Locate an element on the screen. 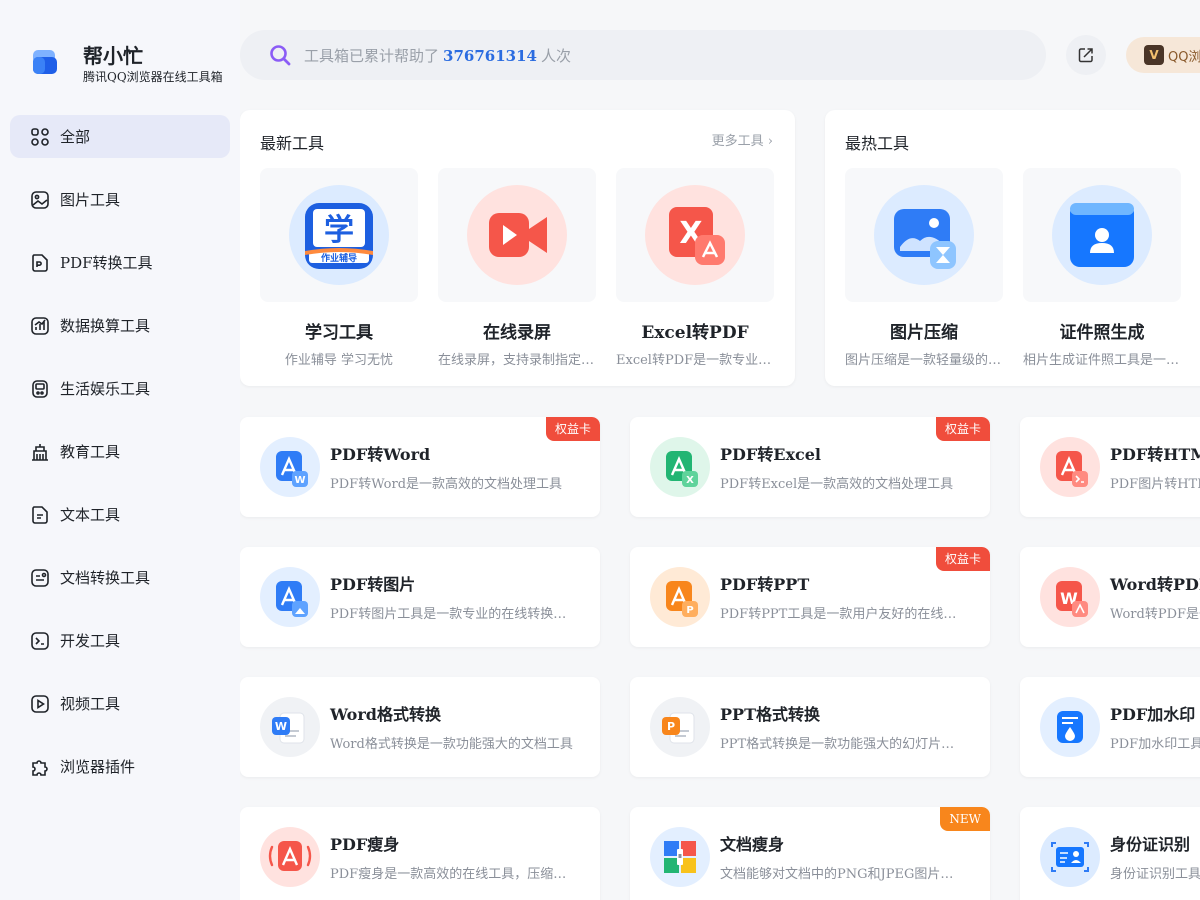  tool-card-desc: PPT格式转换是一款功能强大的幻灯片工具 is located at coordinates (842, 744).